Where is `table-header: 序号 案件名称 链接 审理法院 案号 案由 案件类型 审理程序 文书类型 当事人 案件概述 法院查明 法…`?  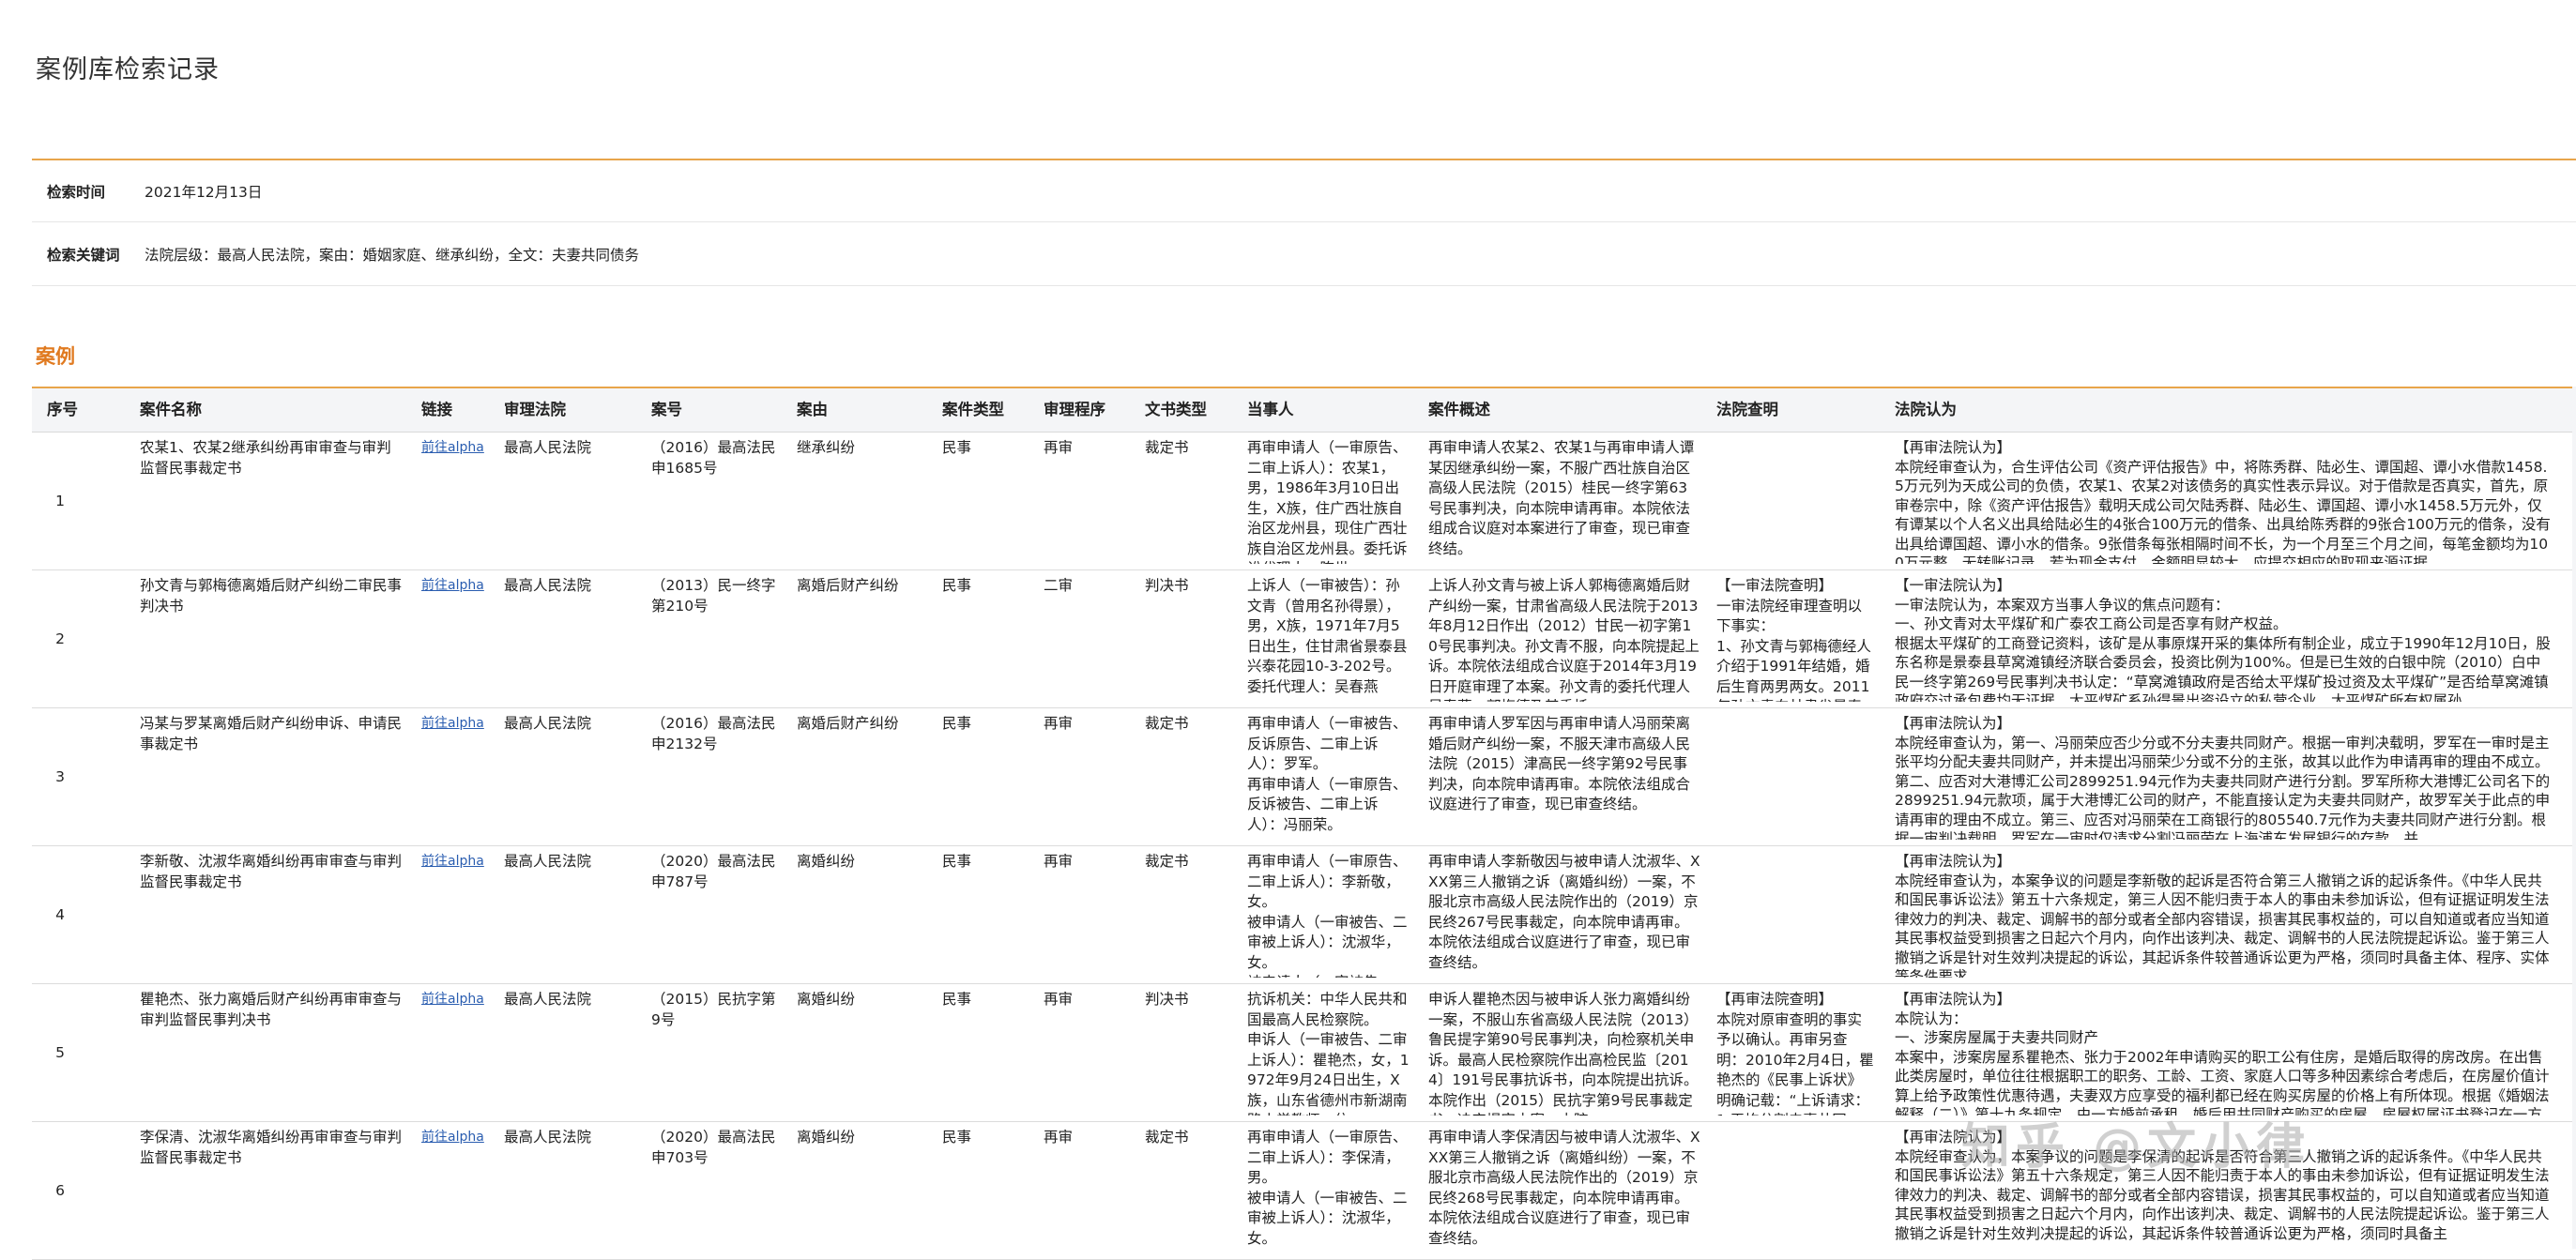
table-header: 序号 案件名称 链接 审理法院 案号 案由 案件类型 审理程序 文书类型 当事人 案件概述 法院查明 法… is located at coordinates (1304, 410).